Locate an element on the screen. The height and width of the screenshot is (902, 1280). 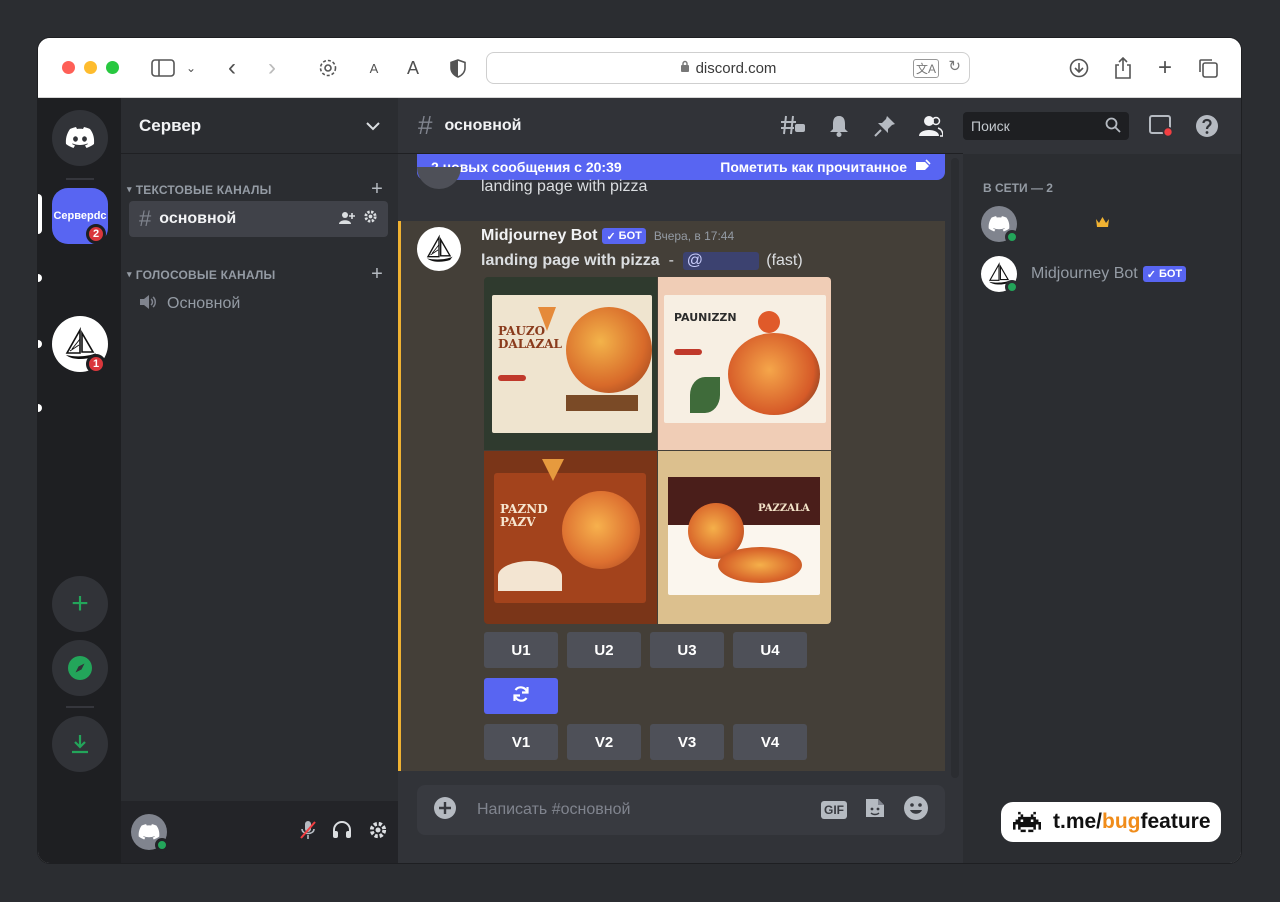
add-attachment-icon is located at coordinates (445, 810).